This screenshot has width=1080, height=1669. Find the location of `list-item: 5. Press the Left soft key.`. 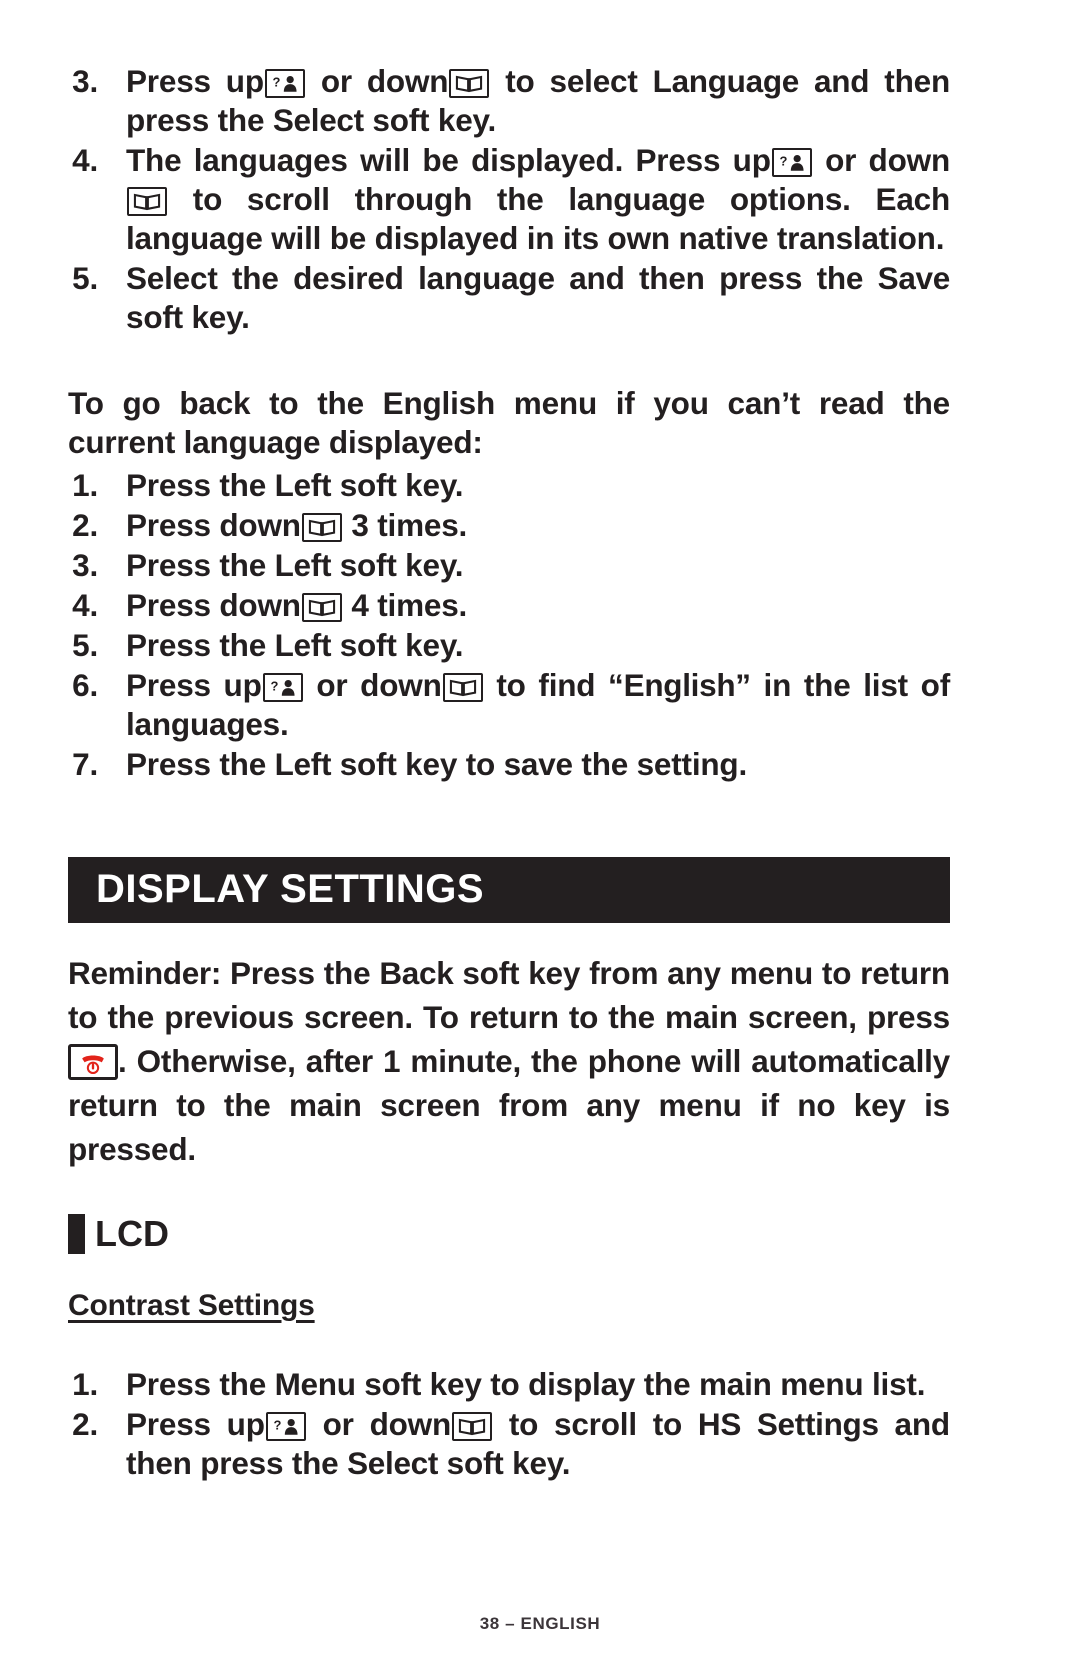

list-item: 5. Press the Left soft key. is located at coordinates (509, 645).